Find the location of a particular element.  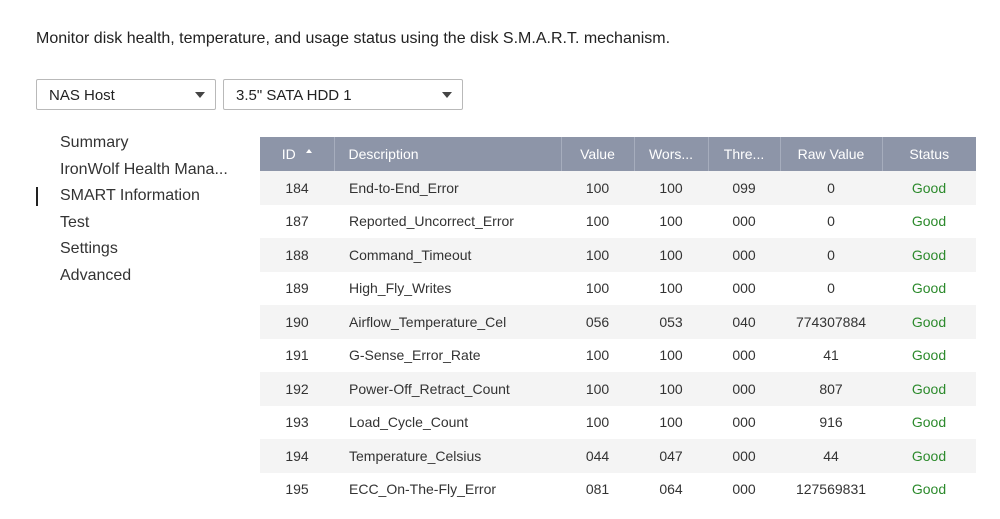

cell-raw-value: 127569831 is located at coordinates (831, 489).